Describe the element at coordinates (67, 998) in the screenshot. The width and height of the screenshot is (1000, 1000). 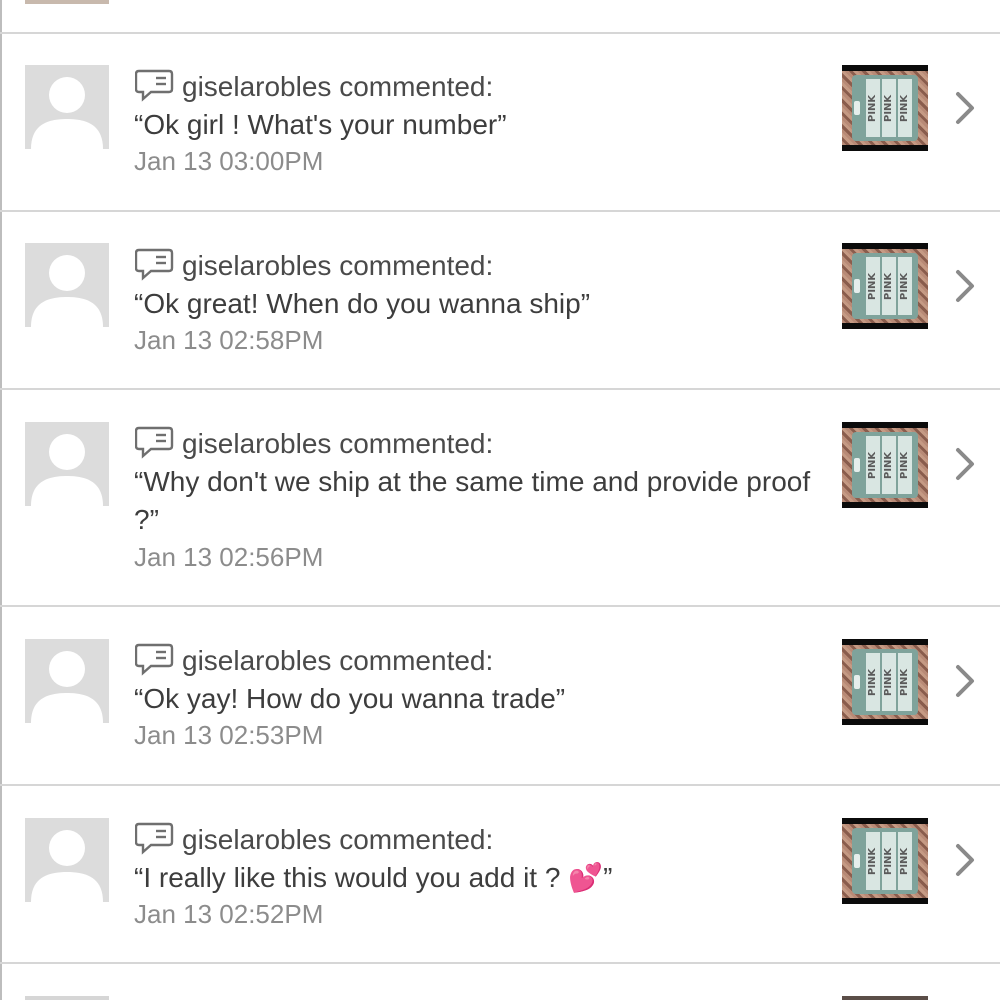
I see `next-item-avatar-edge` at that location.